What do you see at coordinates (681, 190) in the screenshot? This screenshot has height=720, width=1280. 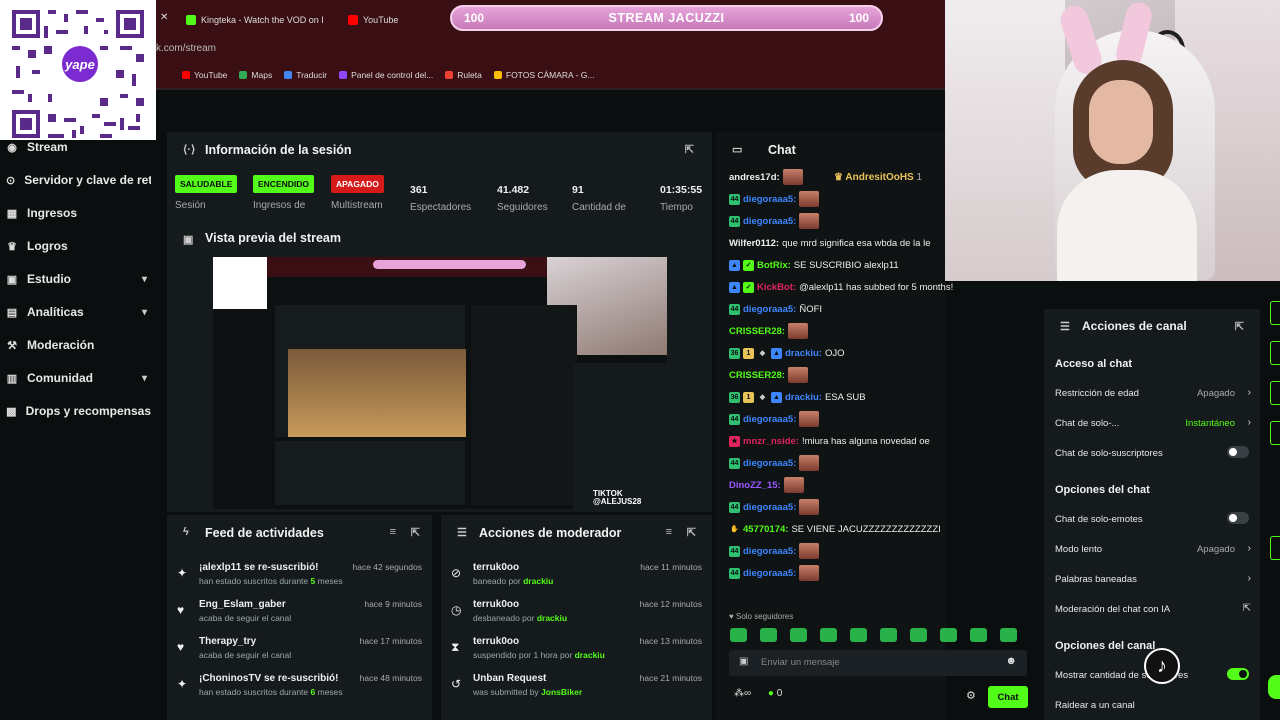 I see `stat-value: 01:35:55` at bounding box center [681, 190].